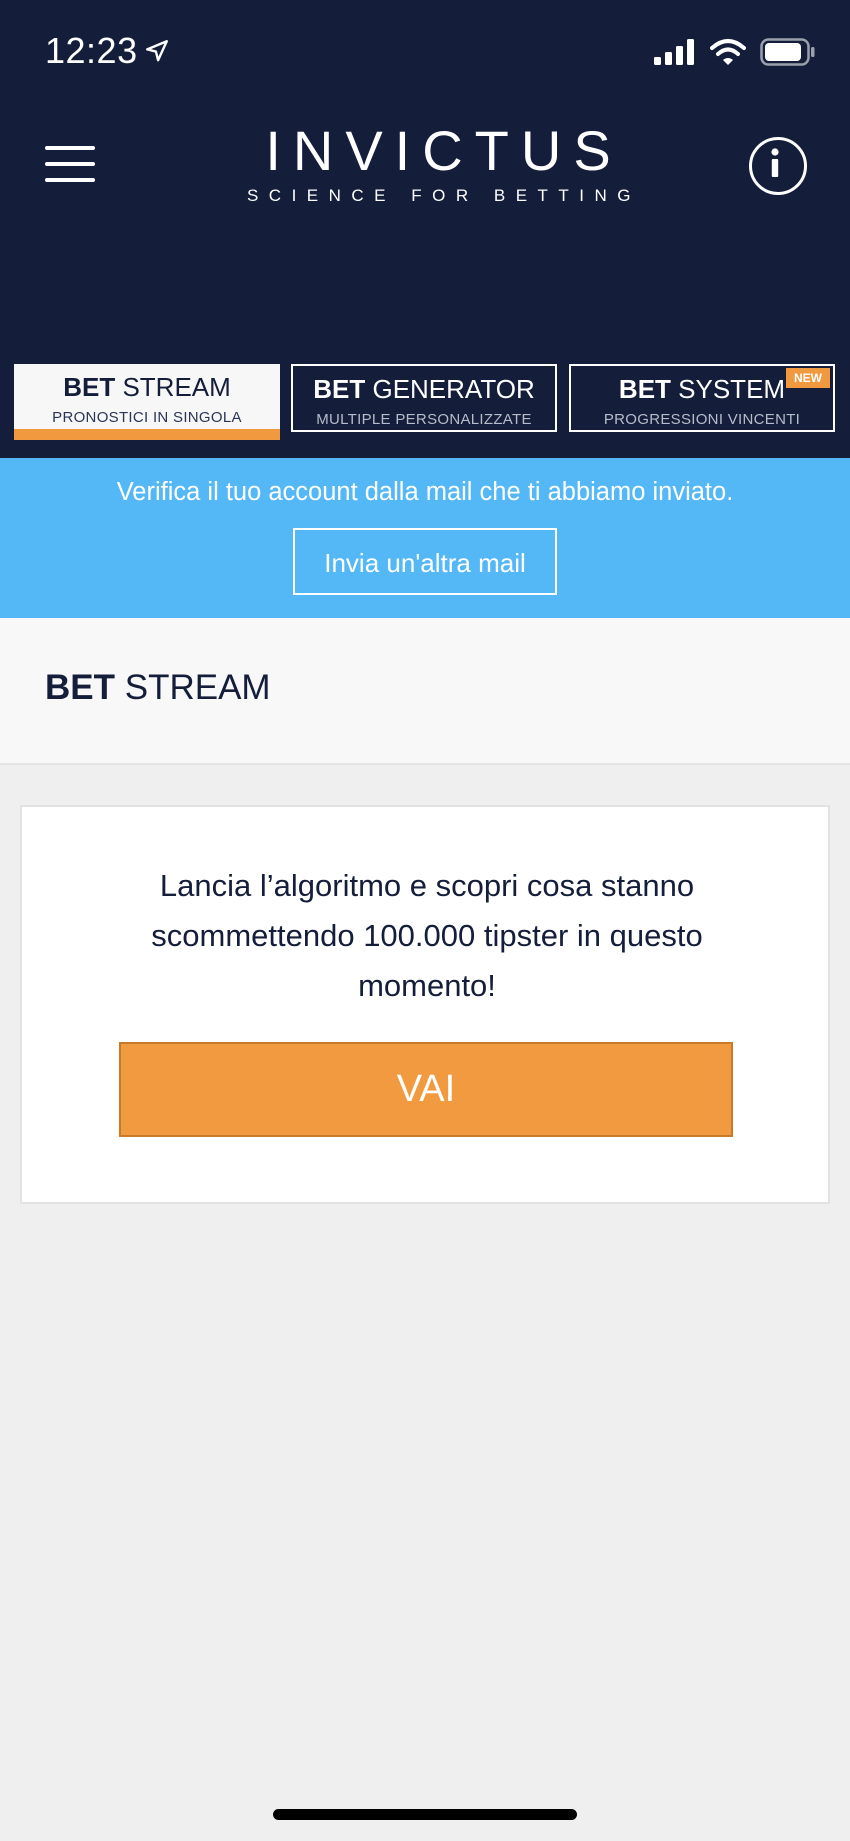  Describe the element at coordinates (147, 417) in the screenshot. I see `tab-subtitle: PRONOSTICI IN SINGOLA` at that location.